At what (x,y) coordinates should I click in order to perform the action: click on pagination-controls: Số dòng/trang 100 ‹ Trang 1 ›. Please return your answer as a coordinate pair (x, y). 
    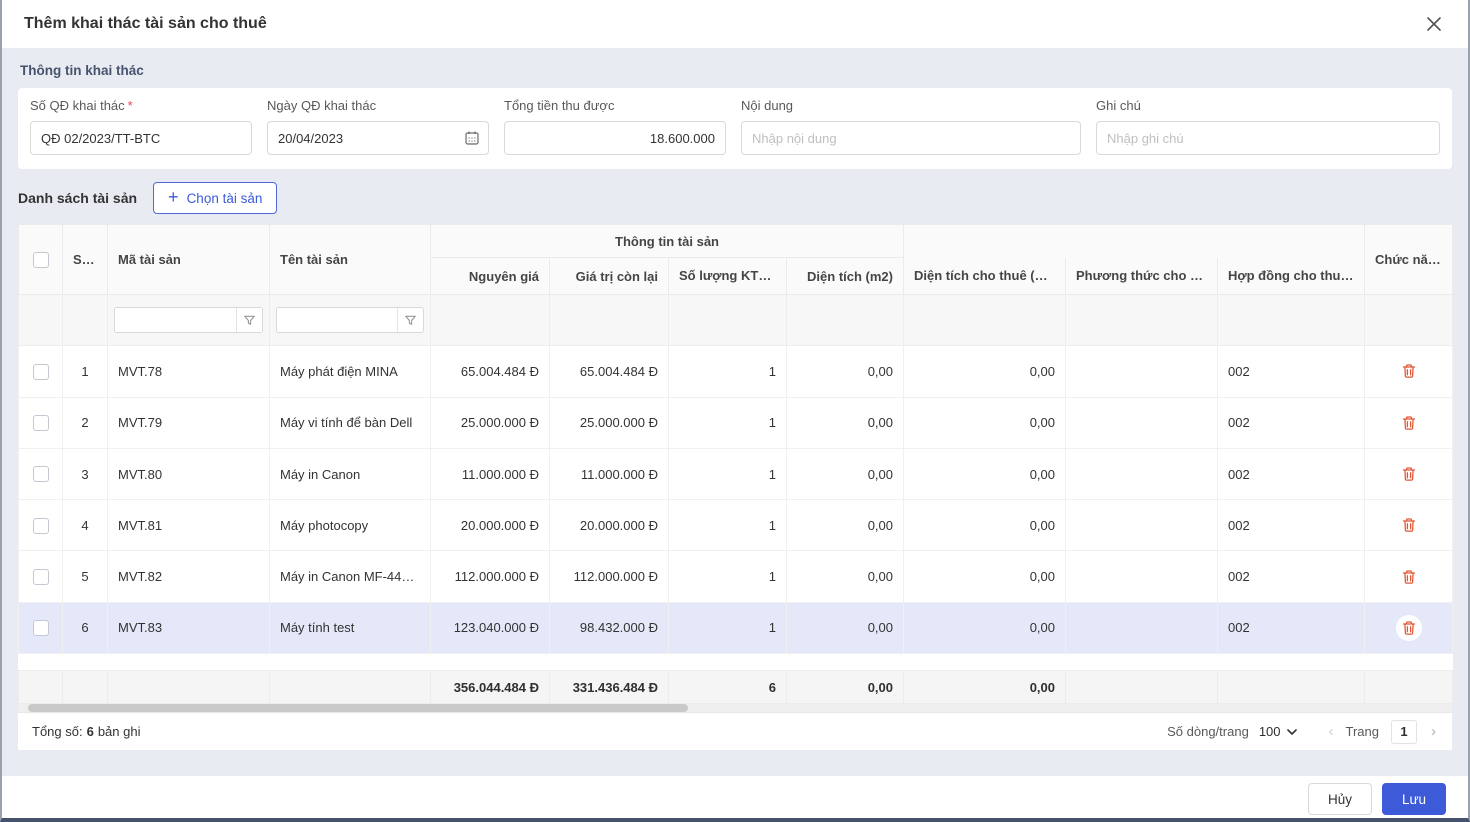
    Looking at the image, I should click on (1302, 731).